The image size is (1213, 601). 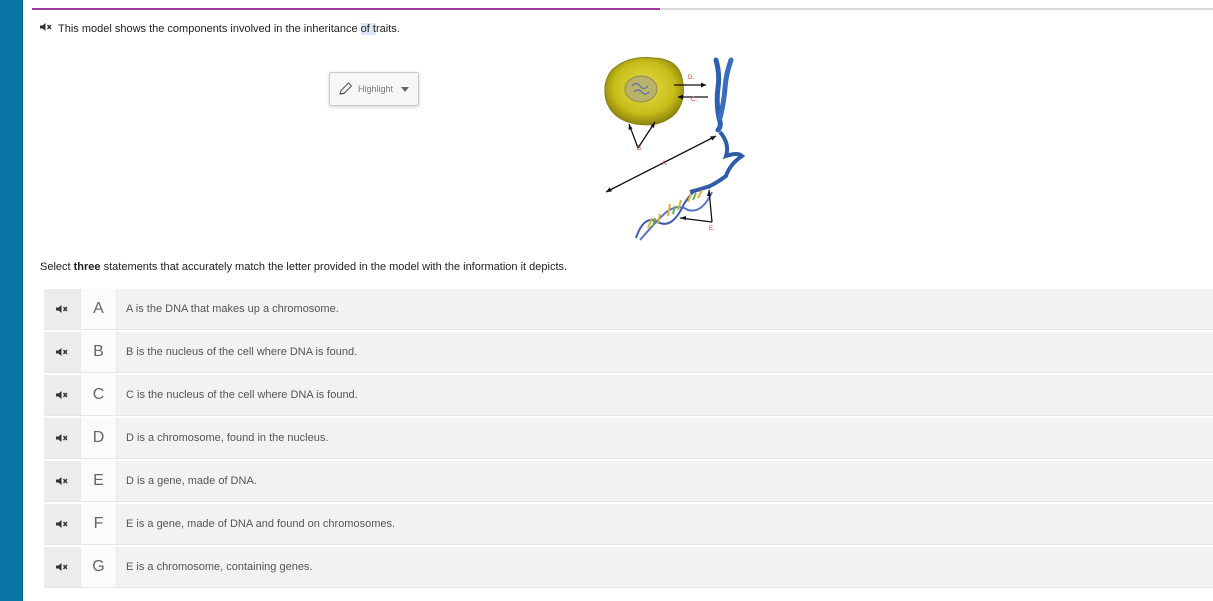 What do you see at coordinates (346, 9) in the screenshot?
I see `progress-bar-fill` at bounding box center [346, 9].